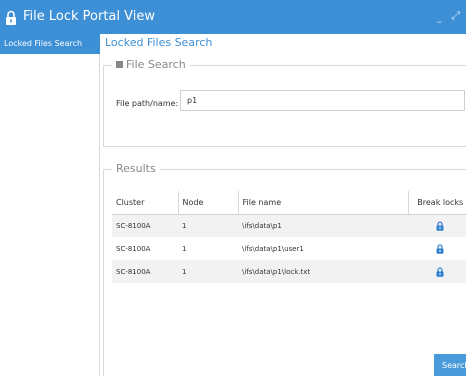 This screenshot has height=376, width=466. Describe the element at coordinates (233, 17) in the screenshot. I see `title-bar: File Lock Portal View – ⤢` at that location.